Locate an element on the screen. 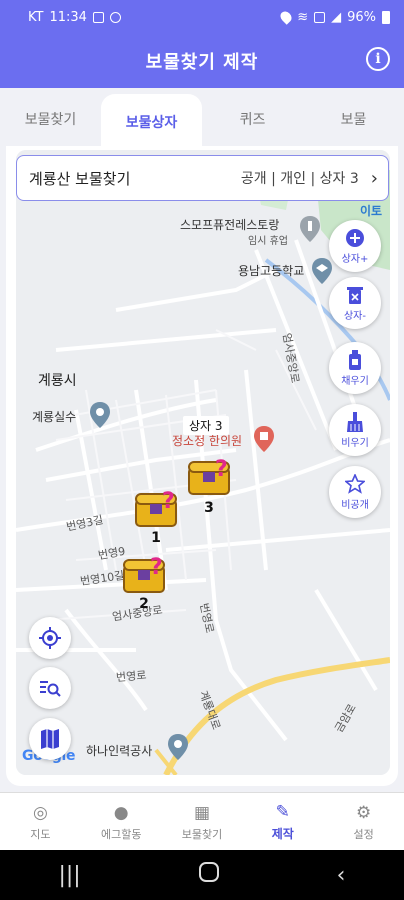  map-icon is located at coordinates (50, 739).